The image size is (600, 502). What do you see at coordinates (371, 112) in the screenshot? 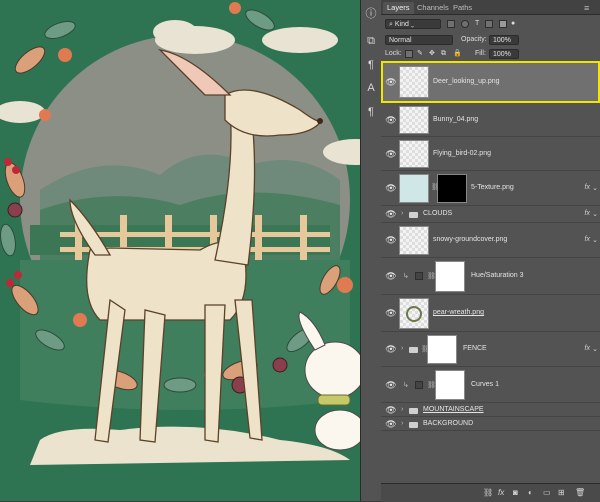
I see `paragraph-style-icon: ¶` at bounding box center [371, 112].